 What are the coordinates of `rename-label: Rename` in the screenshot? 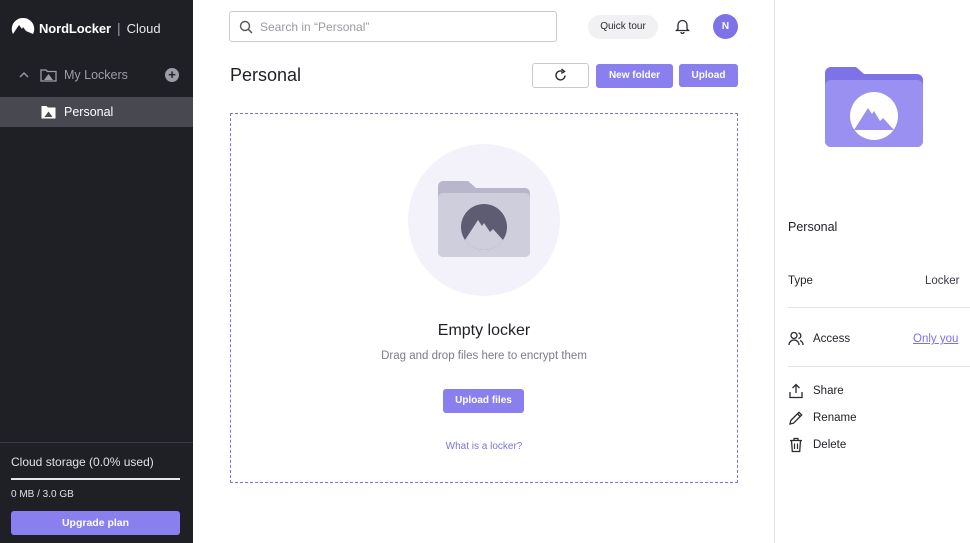 It's located at (835, 418).